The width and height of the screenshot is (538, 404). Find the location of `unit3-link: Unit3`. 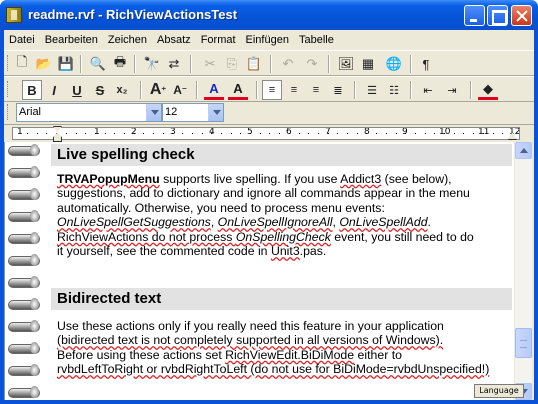

unit3-link: Unit3 is located at coordinates (285, 251).